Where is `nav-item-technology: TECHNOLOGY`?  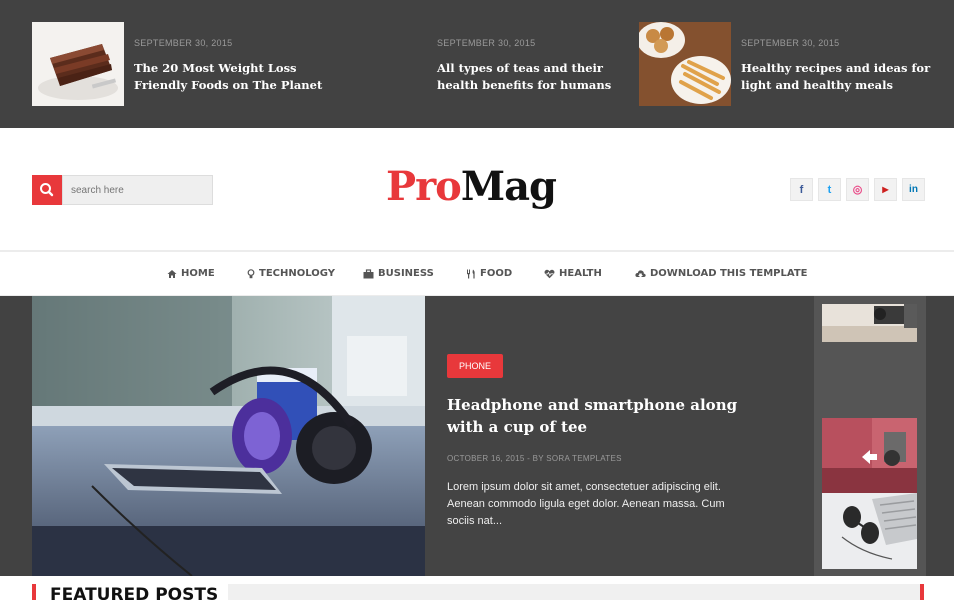 nav-item-technology: TECHNOLOGY is located at coordinates (291, 273).